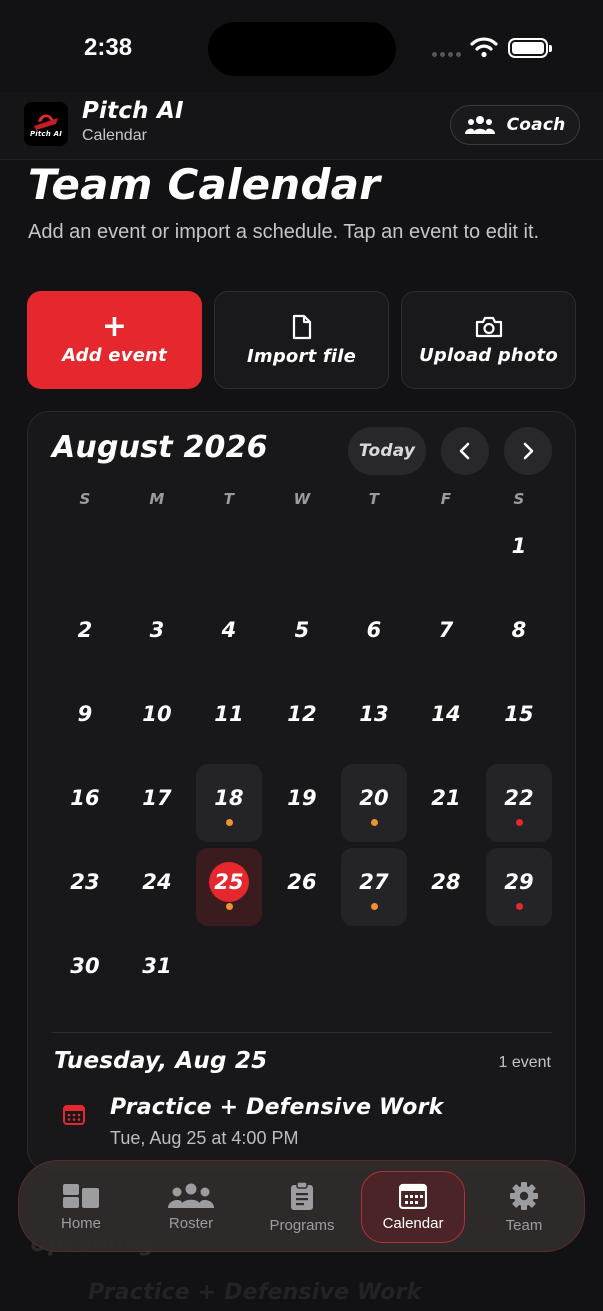 This screenshot has height=1311, width=603. What do you see at coordinates (374, 714) in the screenshot?
I see `day-number: 13` at bounding box center [374, 714].